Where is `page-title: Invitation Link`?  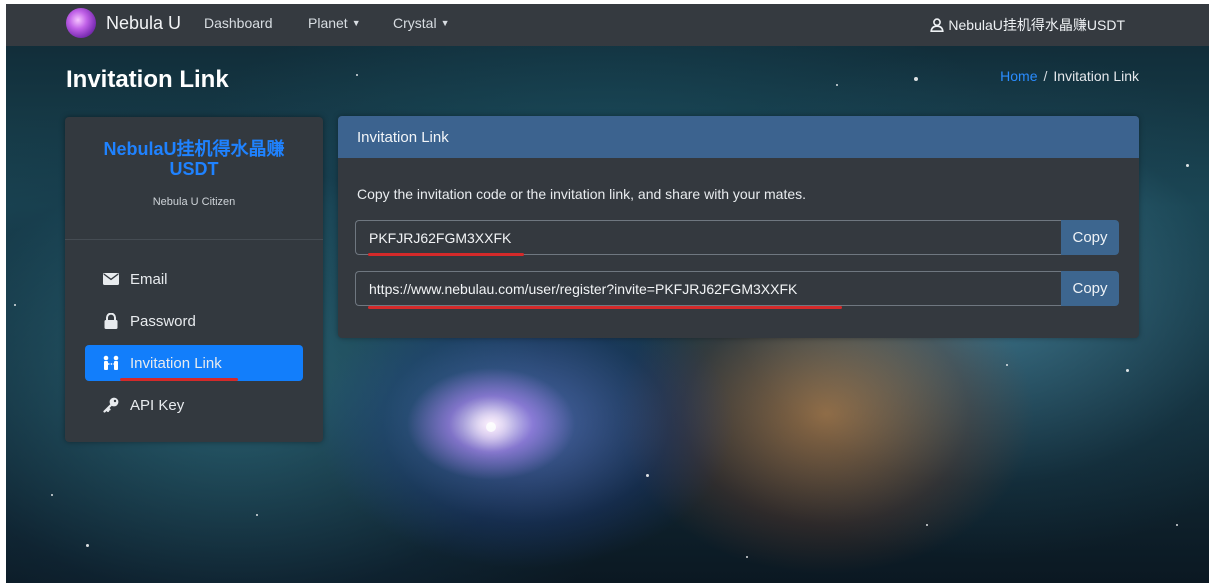
page-title: Invitation Link is located at coordinates (147, 79).